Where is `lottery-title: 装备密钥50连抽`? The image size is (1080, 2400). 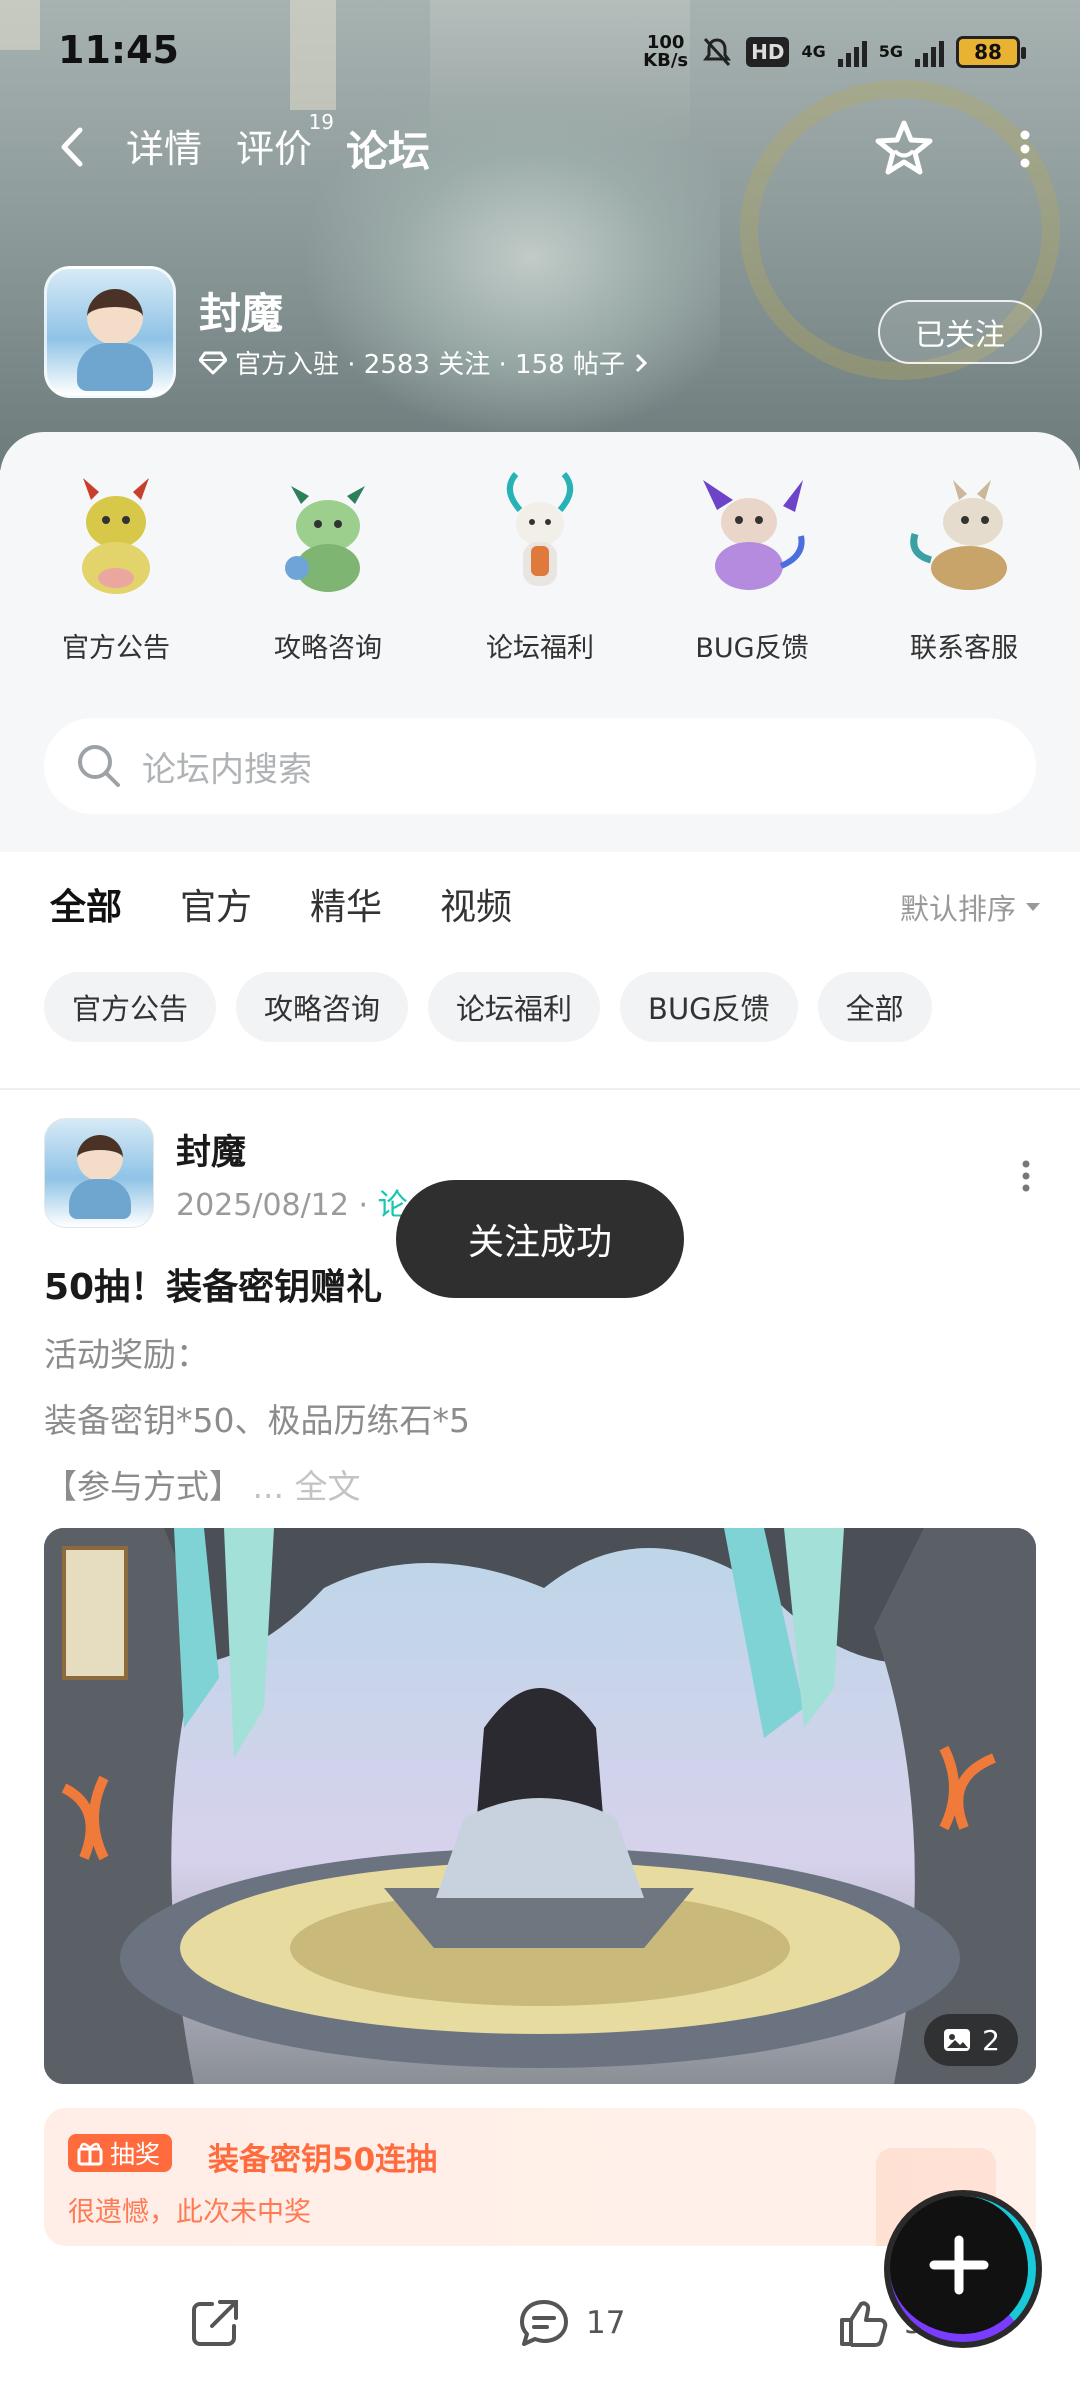
lottery-title: 装备密钥50连抽 is located at coordinates (323, 2160).